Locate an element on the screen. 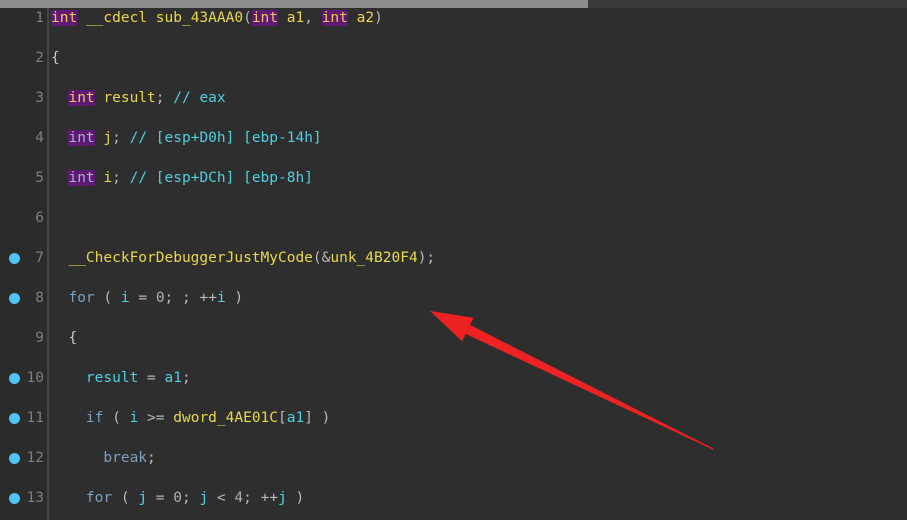 The image size is (907, 520). code-line-text: int result; // eax is located at coordinates (138, 98).